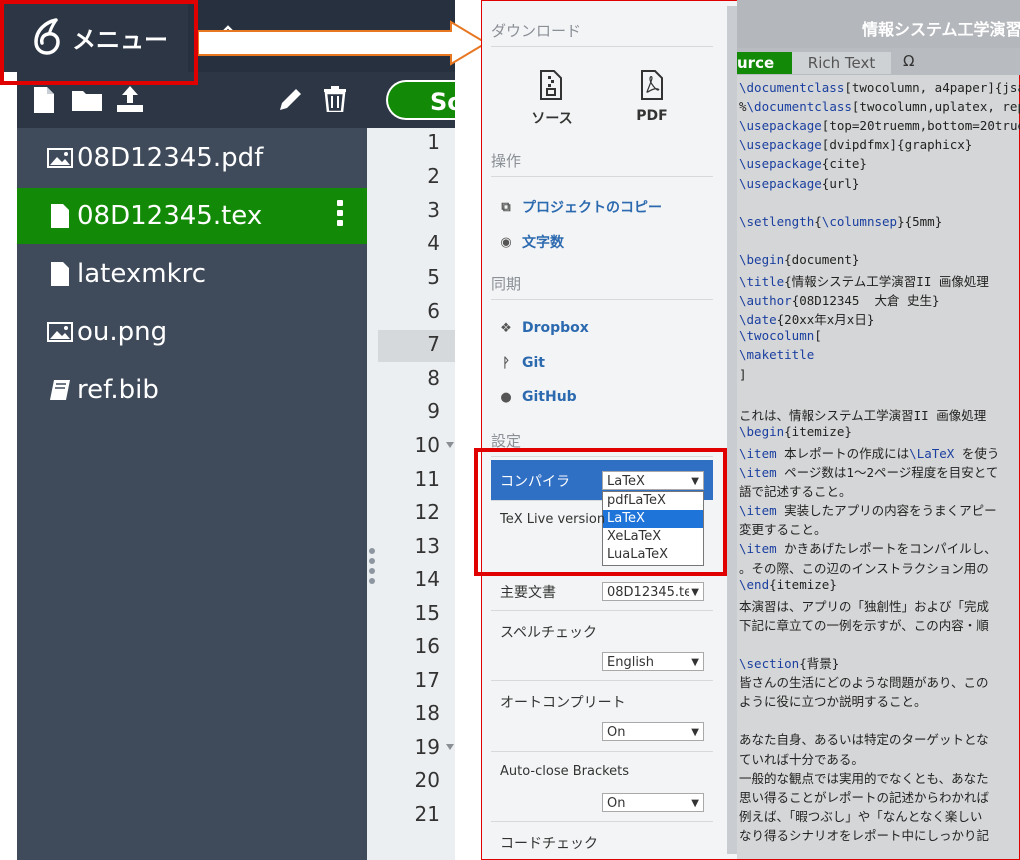  Describe the element at coordinates (427, 613) in the screenshot. I see `line-number: 15` at that location.